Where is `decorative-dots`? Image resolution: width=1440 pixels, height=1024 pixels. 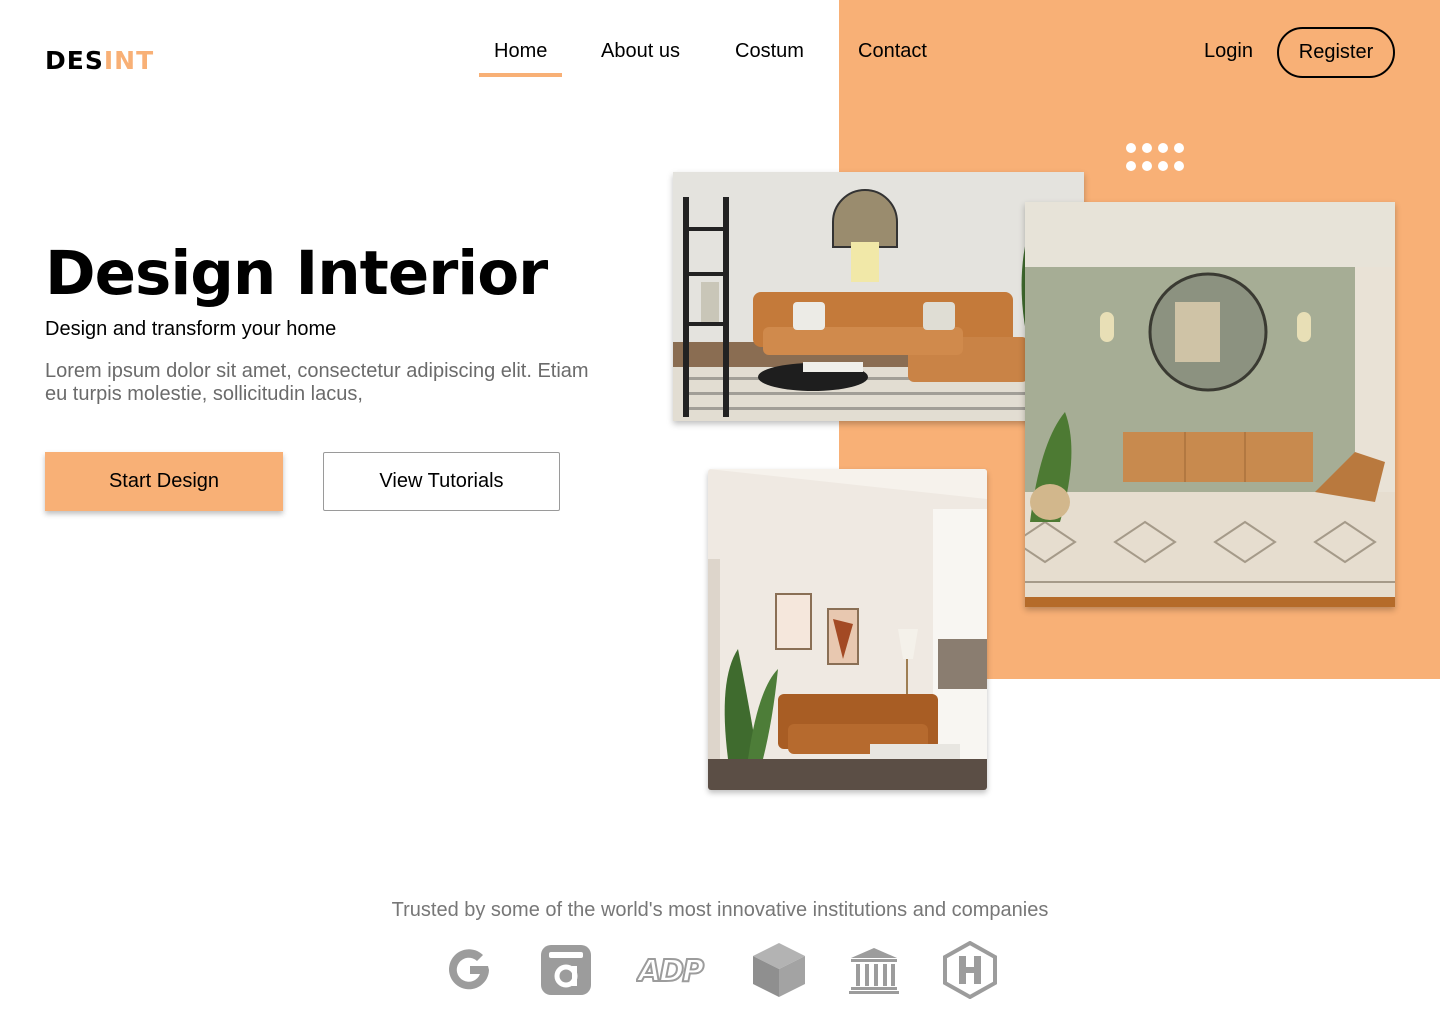
decorative-dots is located at coordinates (1155, 157).